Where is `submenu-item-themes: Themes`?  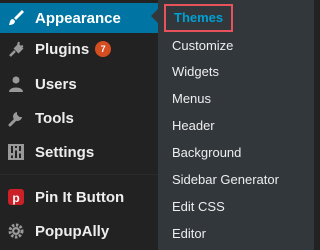 submenu-item-themes: Themes is located at coordinates (199, 18).